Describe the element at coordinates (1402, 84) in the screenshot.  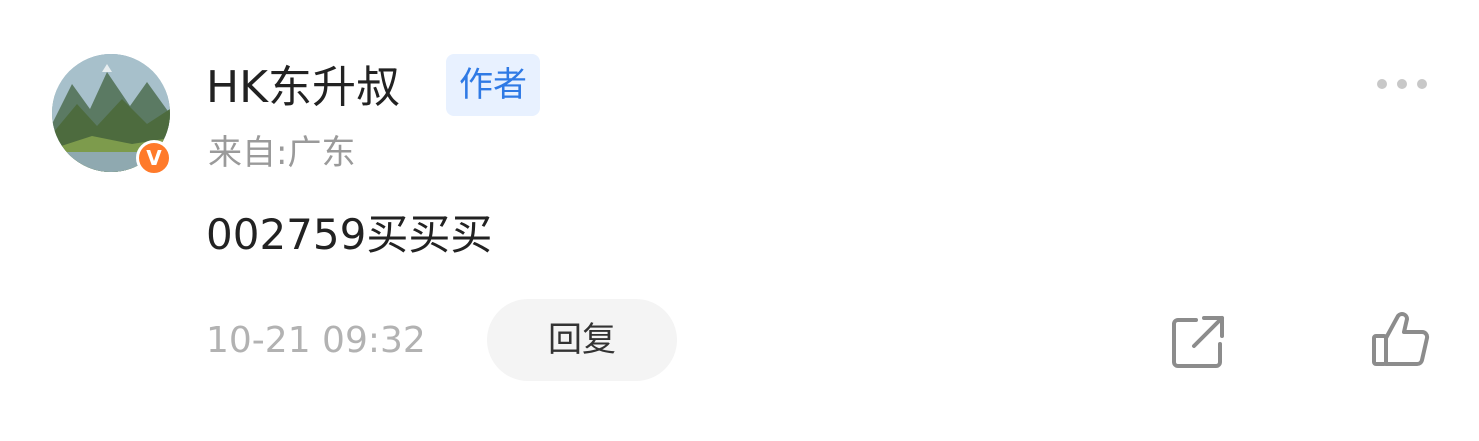
I see `more-icon` at that location.